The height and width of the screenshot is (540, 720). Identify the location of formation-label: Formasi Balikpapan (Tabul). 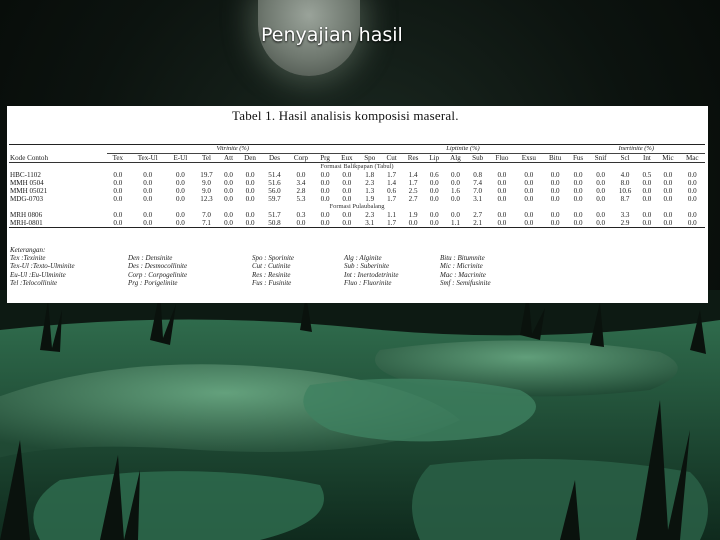
(357, 166).